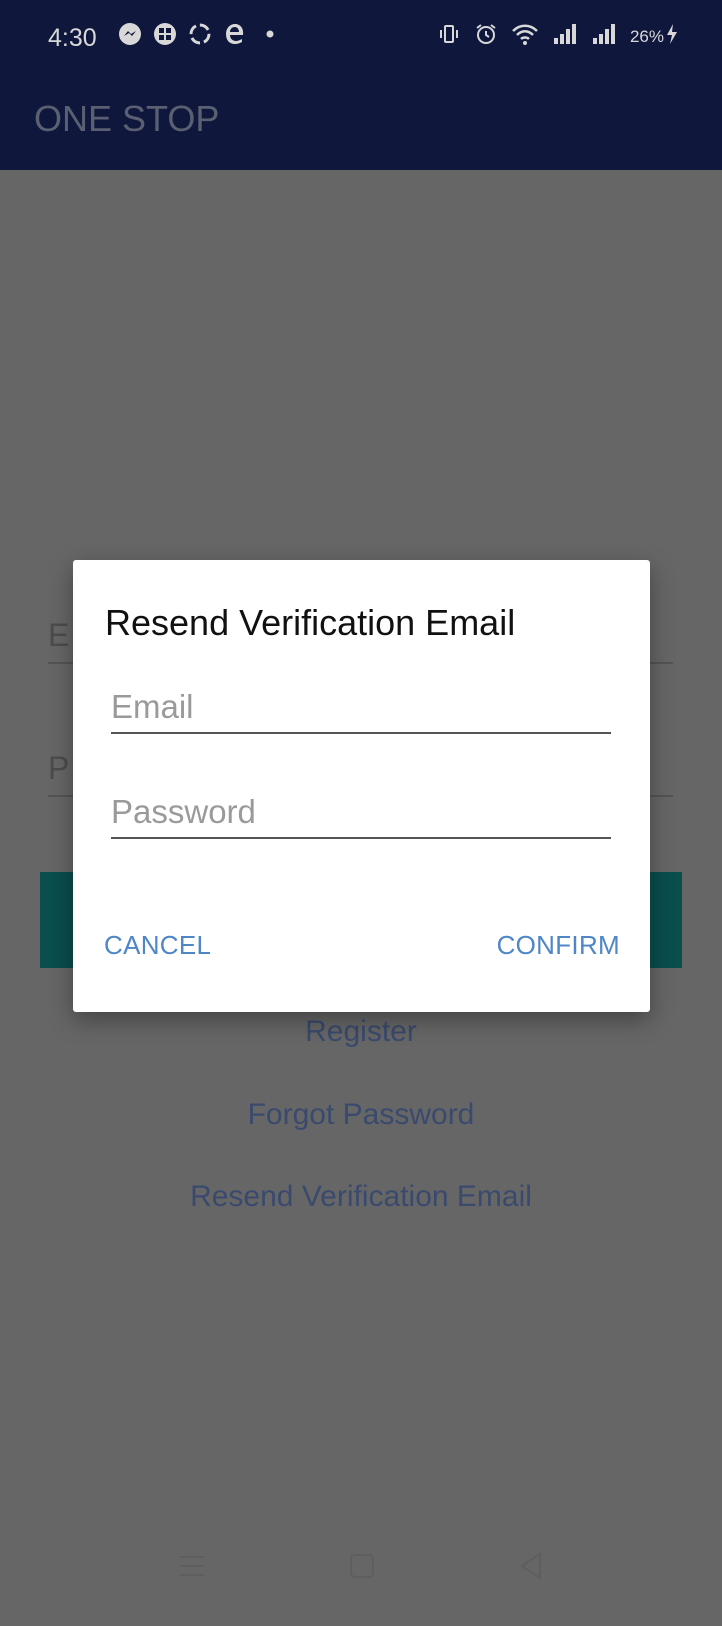 This screenshot has height=1626, width=722. What do you see at coordinates (59, 635) in the screenshot?
I see `background-email-hint: E` at bounding box center [59, 635].